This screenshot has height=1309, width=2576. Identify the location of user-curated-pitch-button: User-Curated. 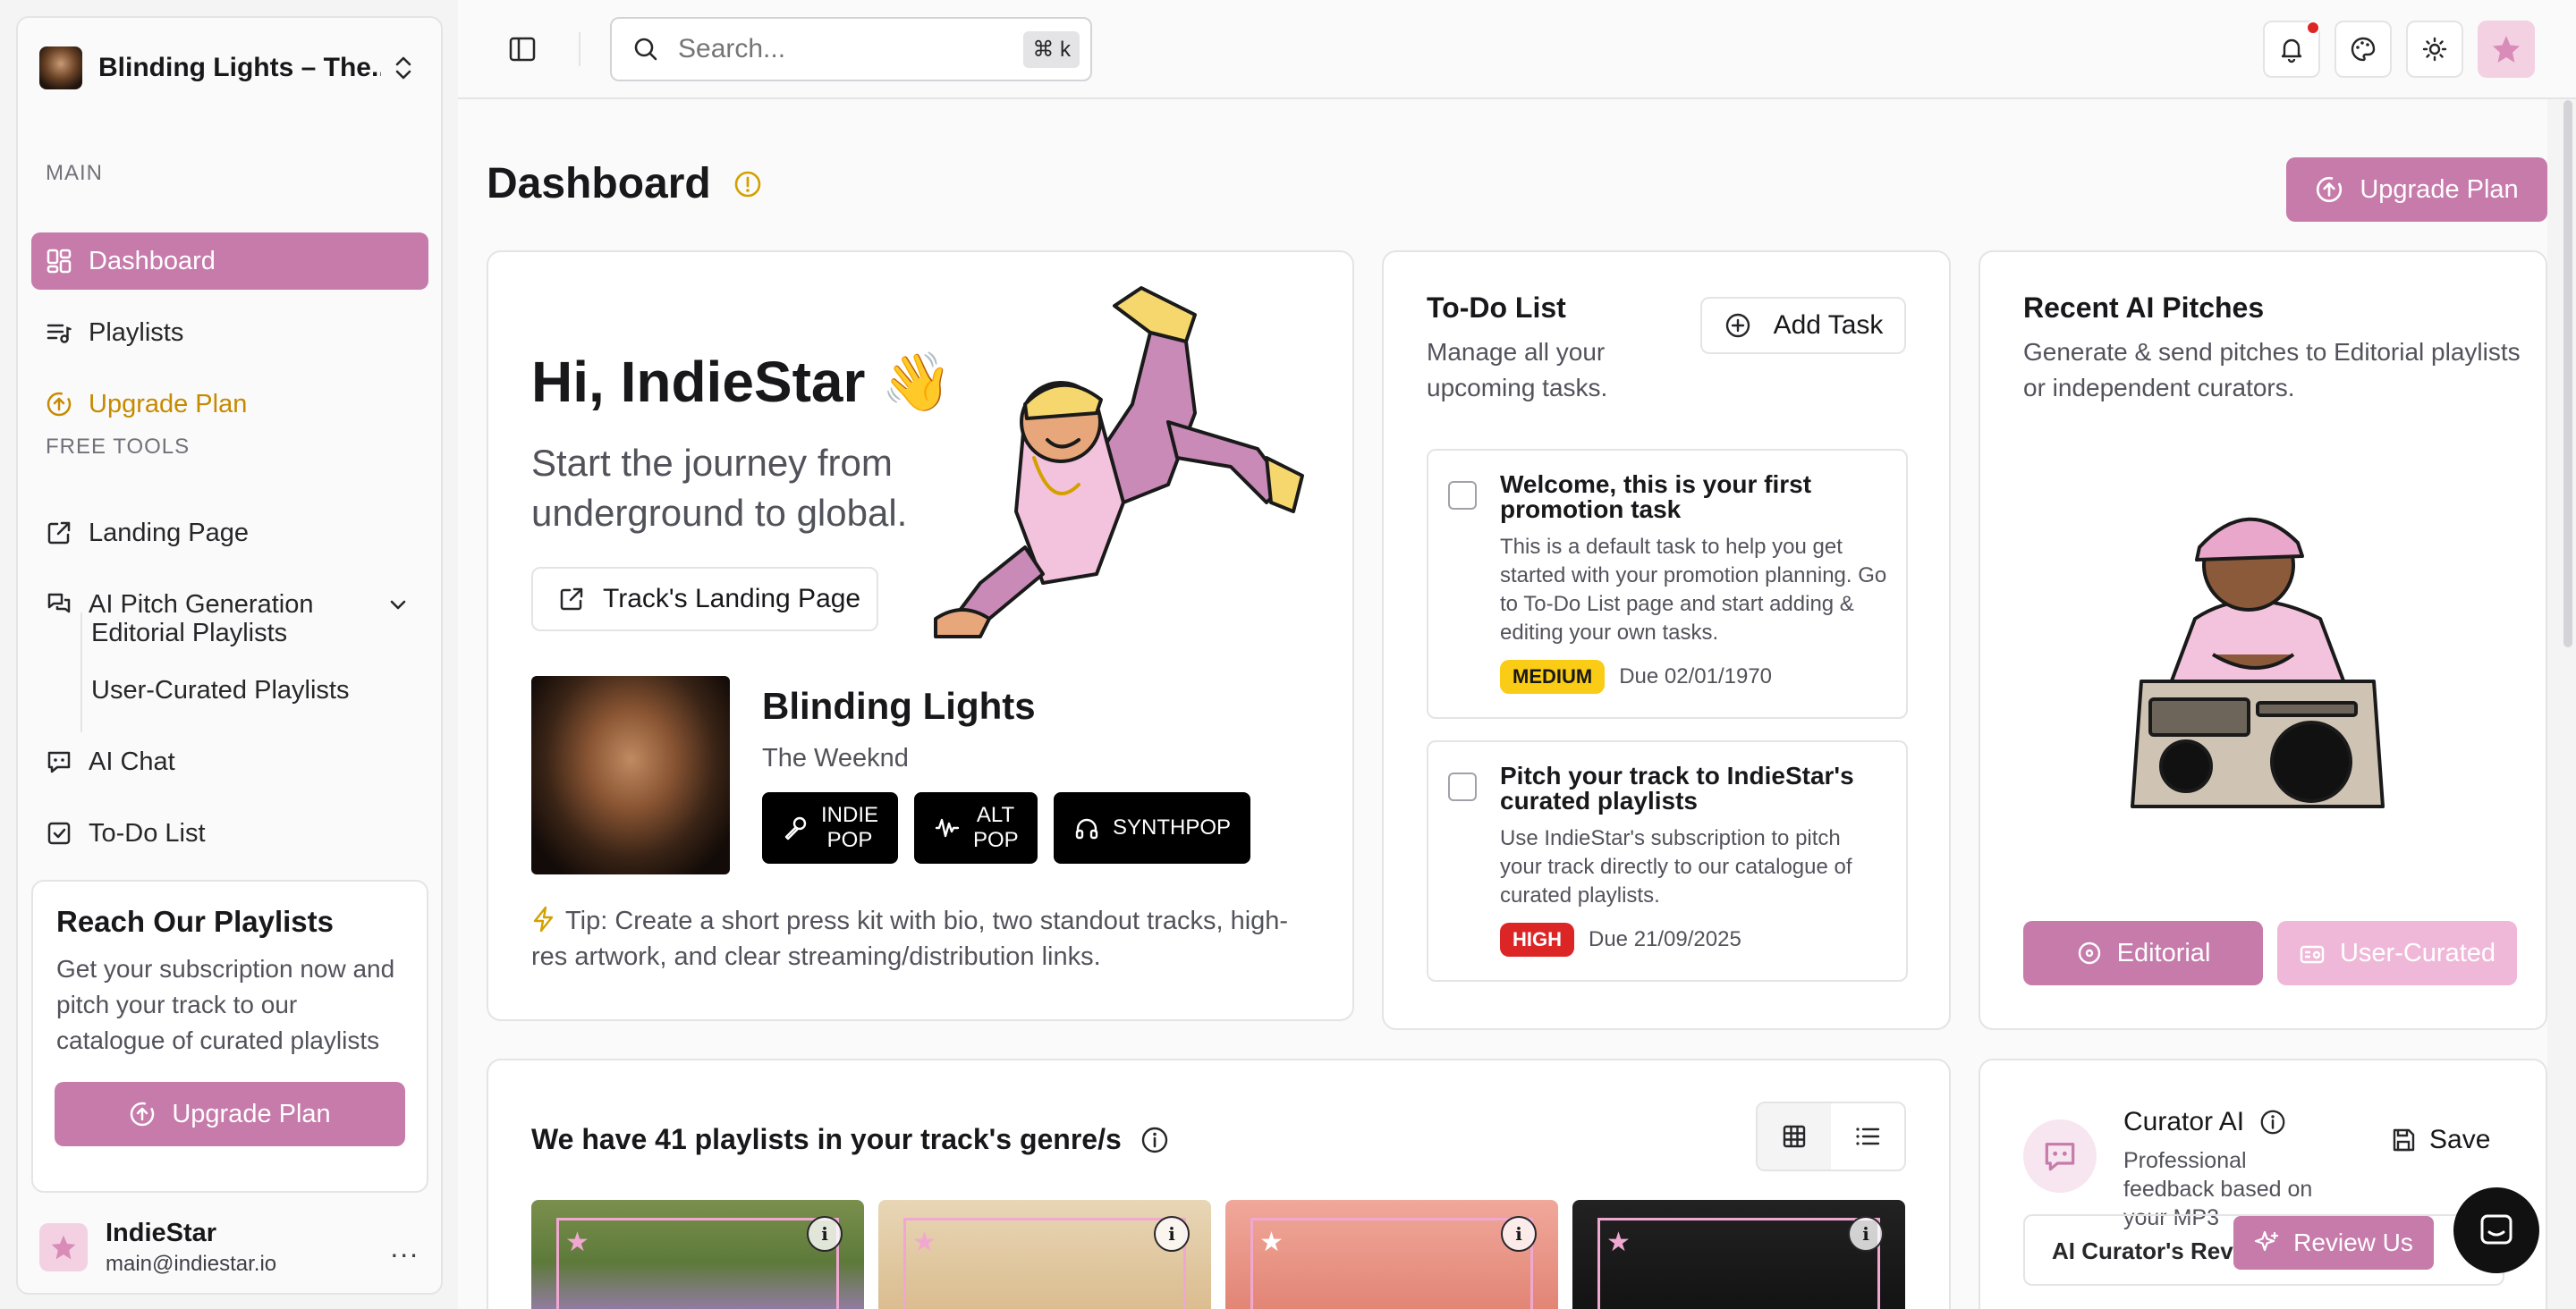
(2397, 953).